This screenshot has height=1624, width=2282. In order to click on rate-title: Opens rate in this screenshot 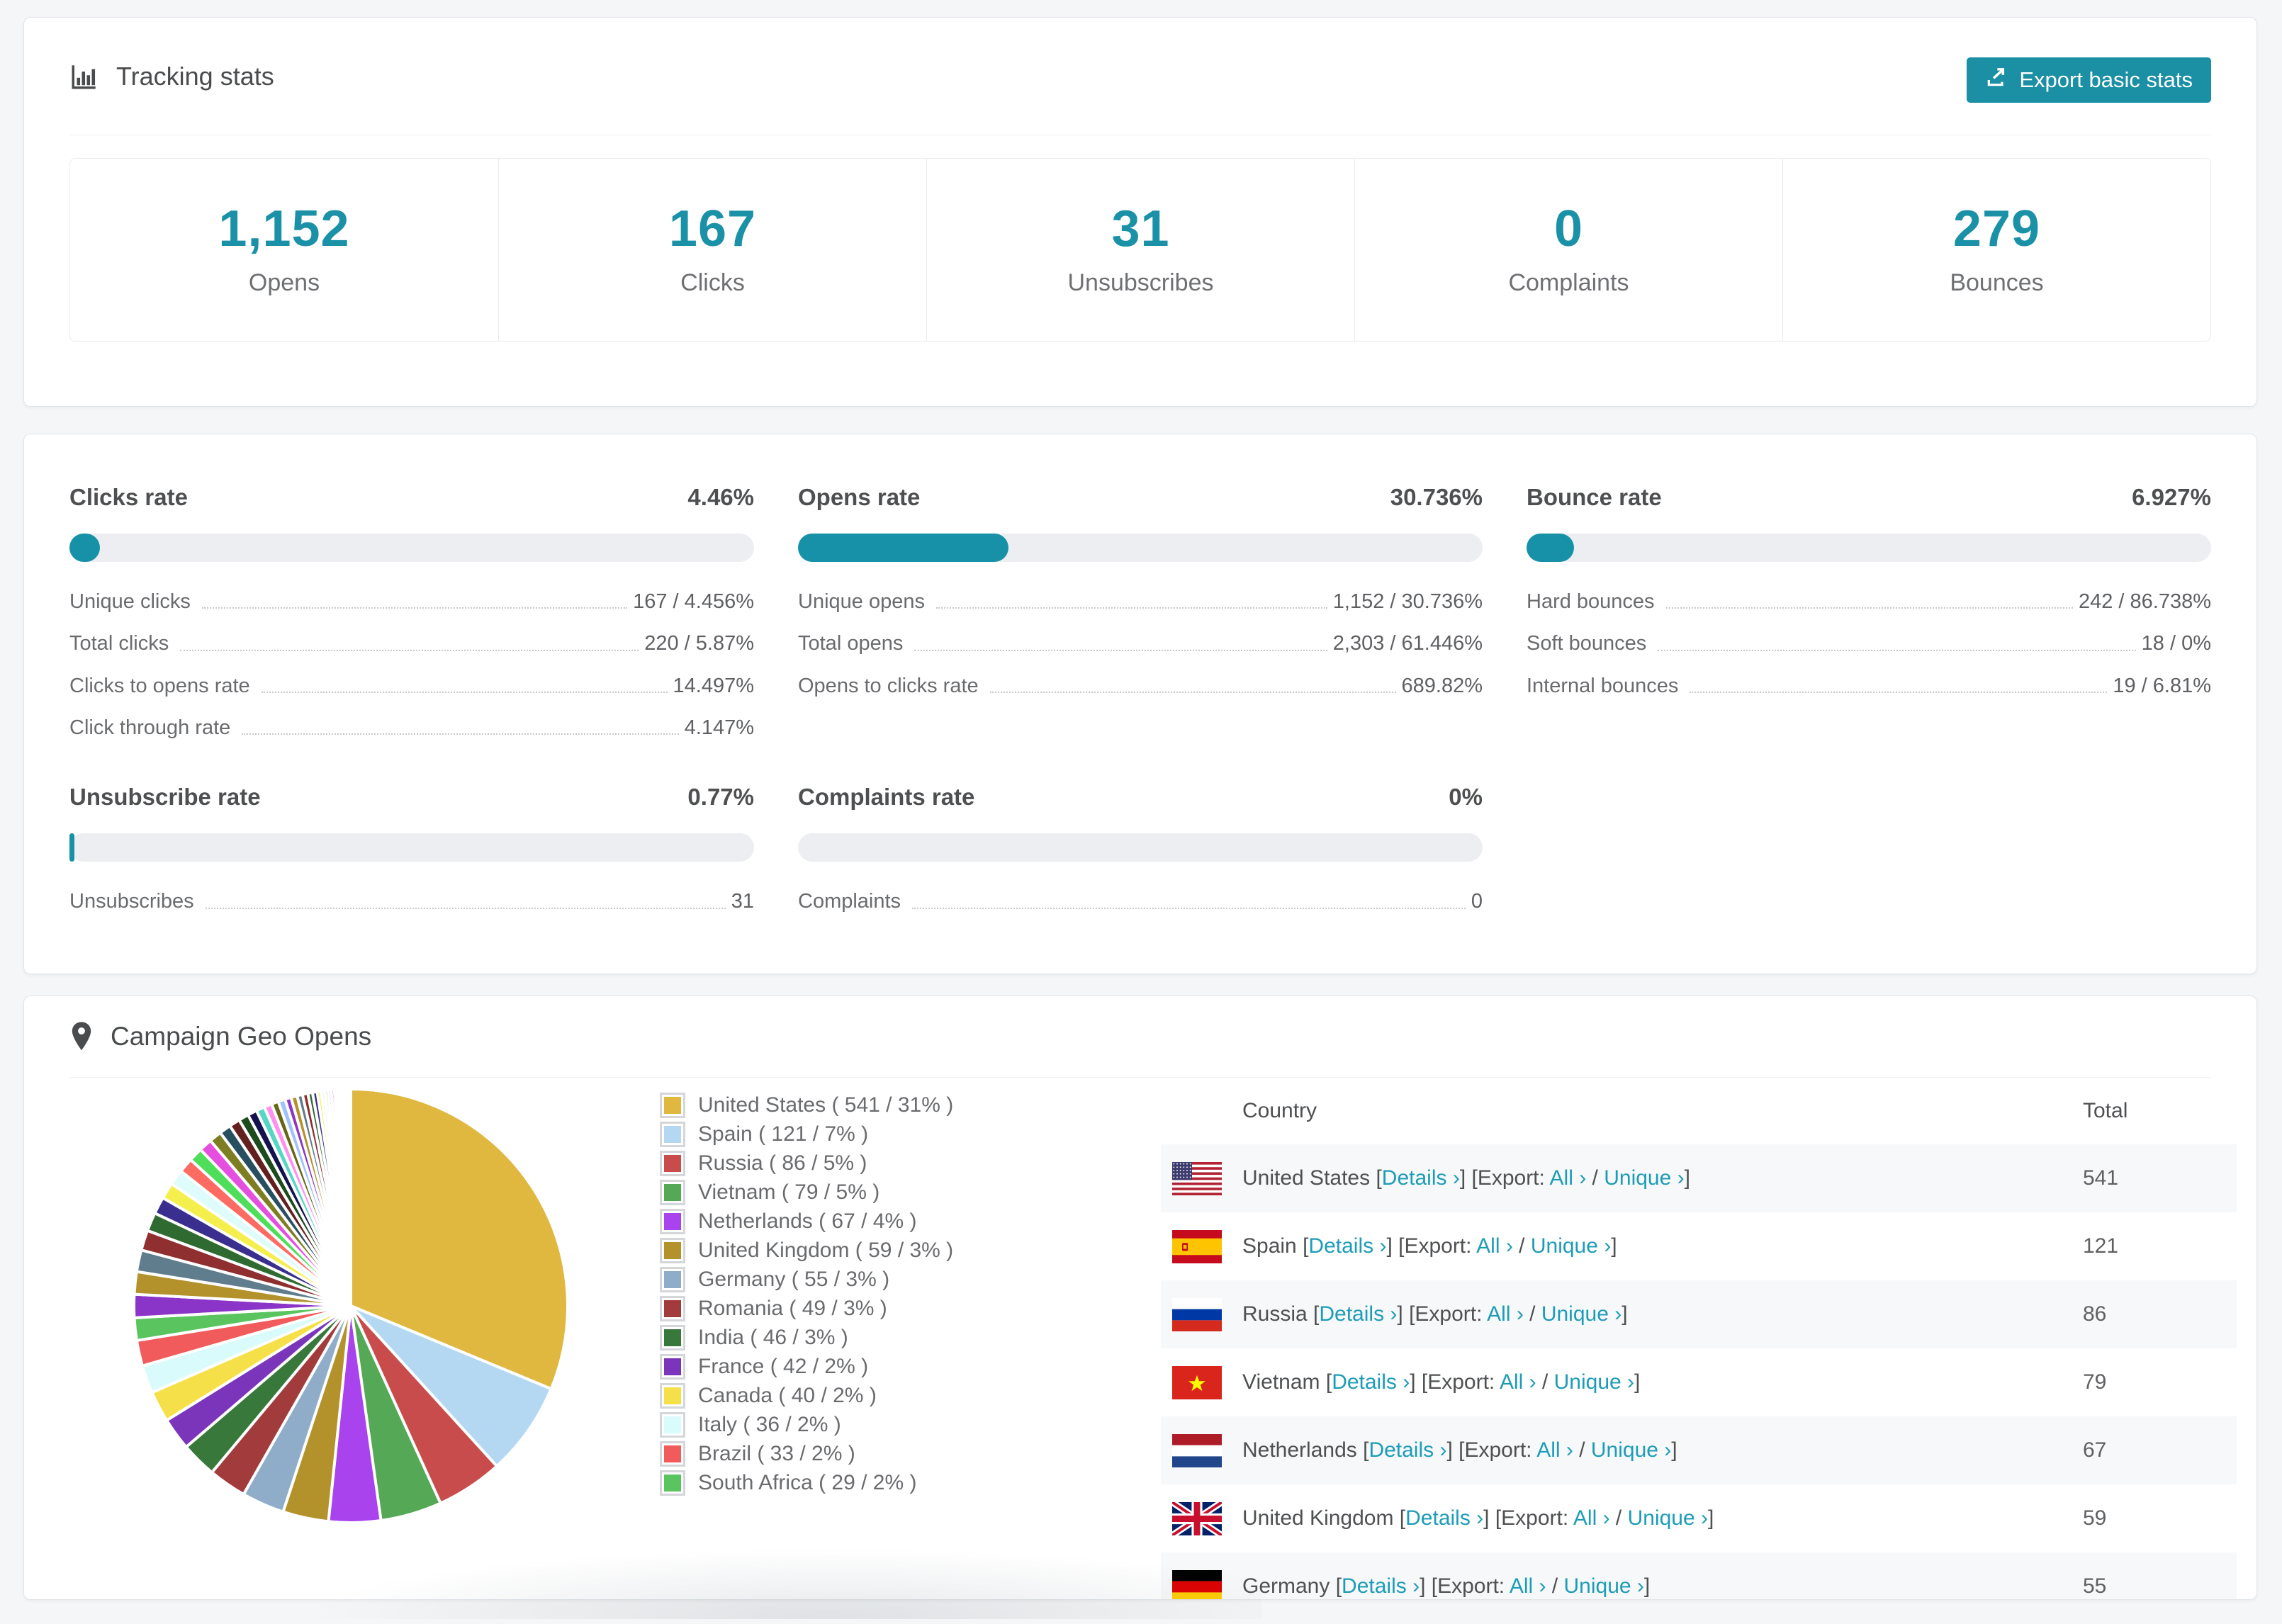, I will do `click(860, 497)`.